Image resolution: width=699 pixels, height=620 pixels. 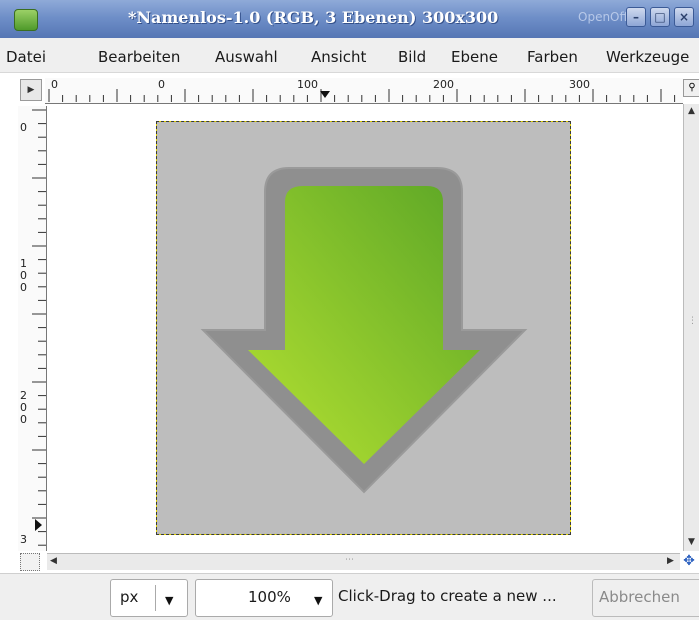 What do you see at coordinates (149, 598) in the screenshot?
I see `unit-select: px ▼` at bounding box center [149, 598].